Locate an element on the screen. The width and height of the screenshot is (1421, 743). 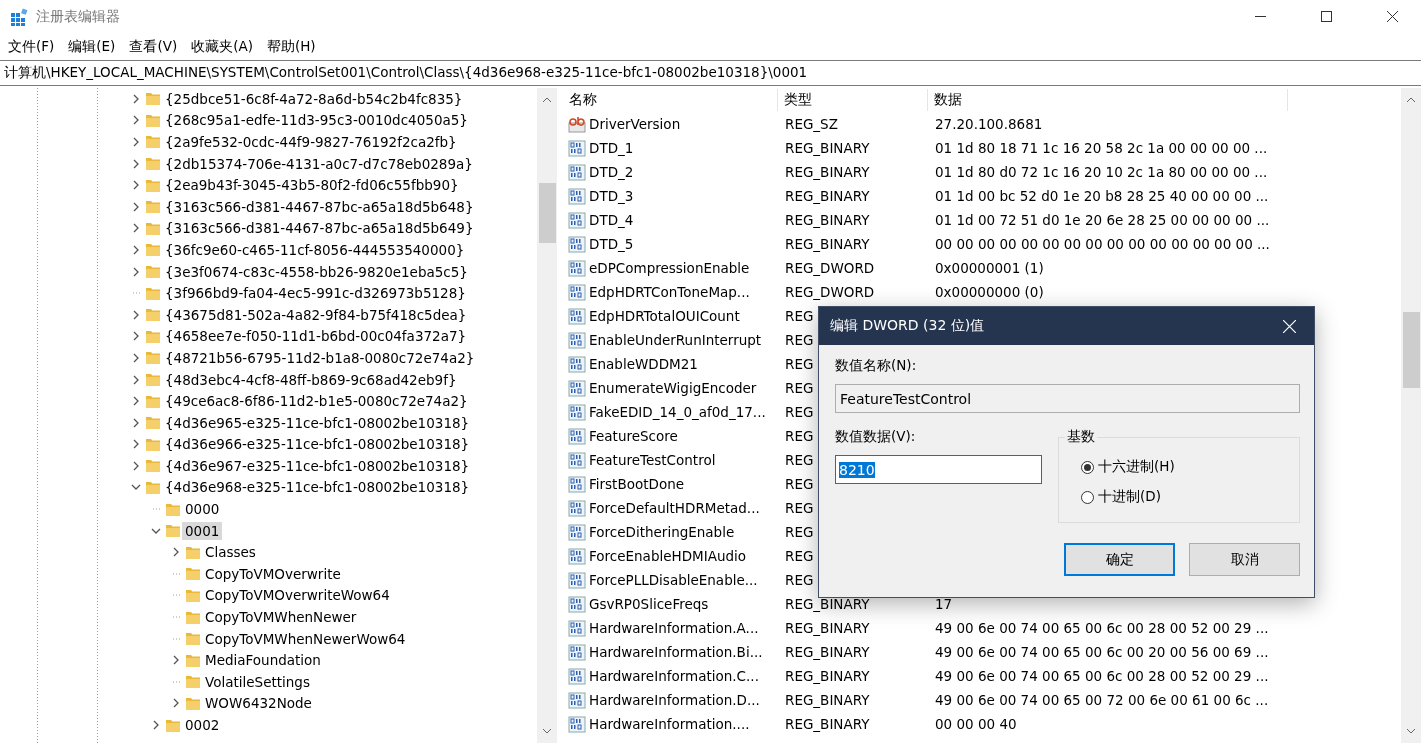
value-name-field: FeatureTestControl is located at coordinates (1067, 398).